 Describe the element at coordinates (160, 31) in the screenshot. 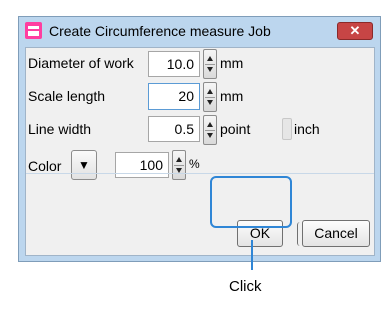

I see `window-title: Create Circumference measure Job` at that location.